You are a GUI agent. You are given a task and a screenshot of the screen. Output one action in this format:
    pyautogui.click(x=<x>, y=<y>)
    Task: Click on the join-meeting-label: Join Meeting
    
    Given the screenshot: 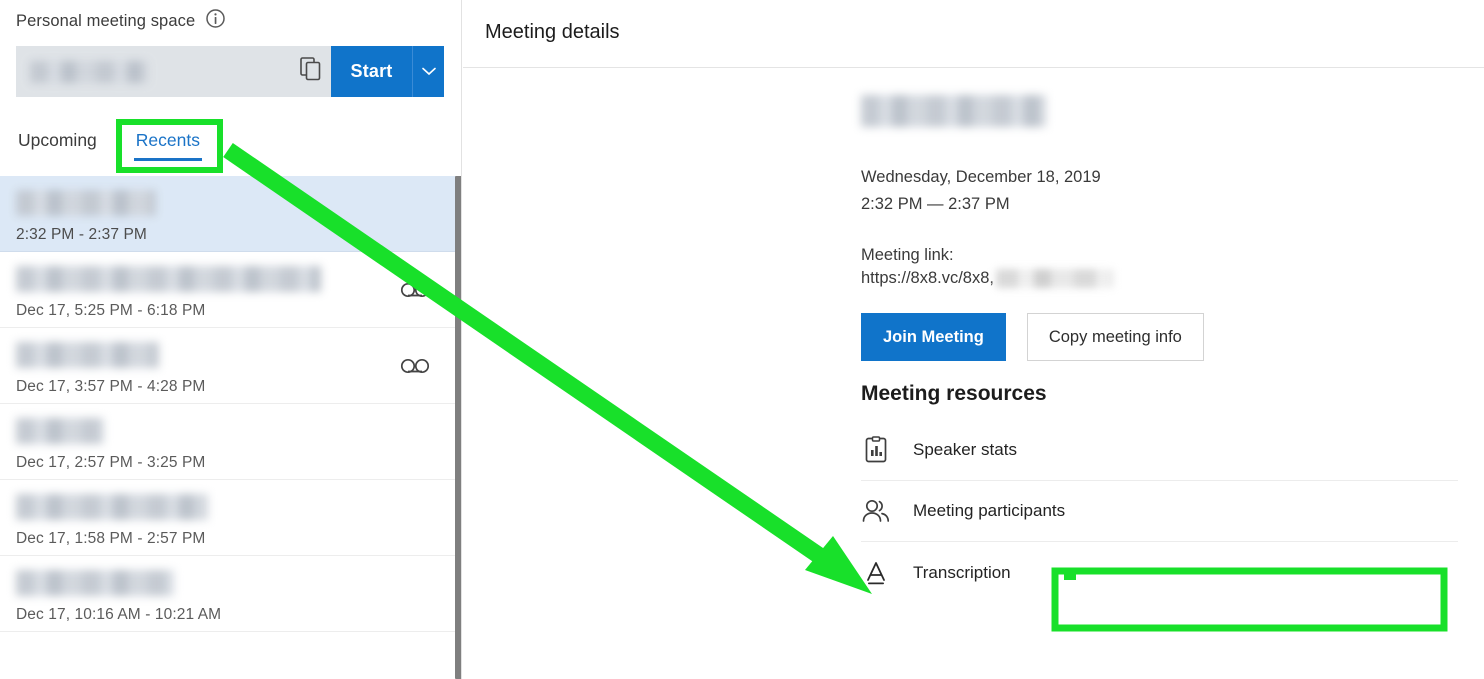 What is the action you would take?
    pyautogui.click(x=933, y=336)
    